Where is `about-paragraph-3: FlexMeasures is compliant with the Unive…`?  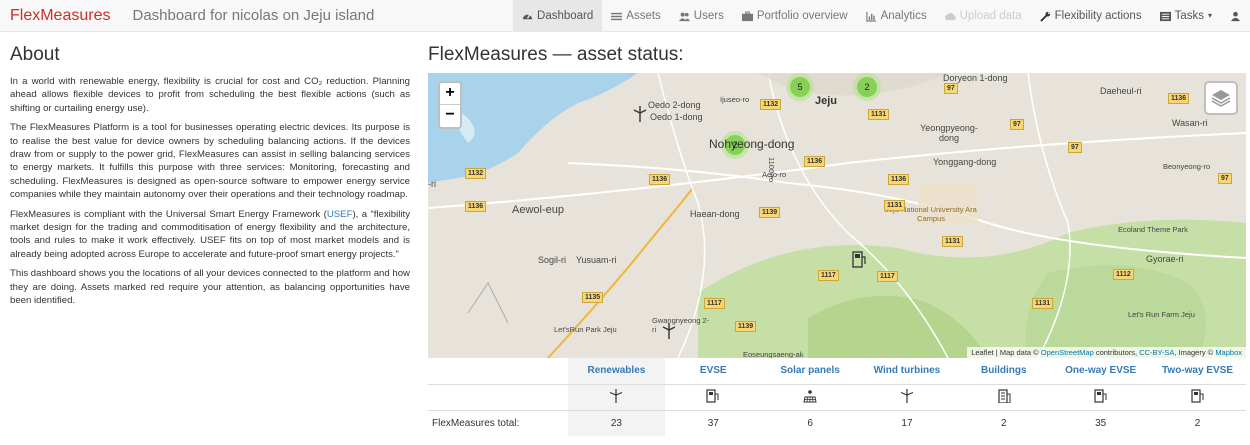
about-paragraph-3: FlexMeasures is compliant with the Unive… is located at coordinates (210, 235).